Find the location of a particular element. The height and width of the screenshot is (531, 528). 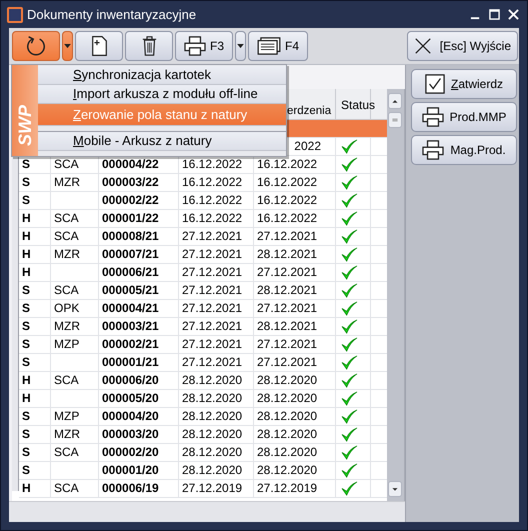

table-cell: 000005/20 is located at coordinates (139, 398).